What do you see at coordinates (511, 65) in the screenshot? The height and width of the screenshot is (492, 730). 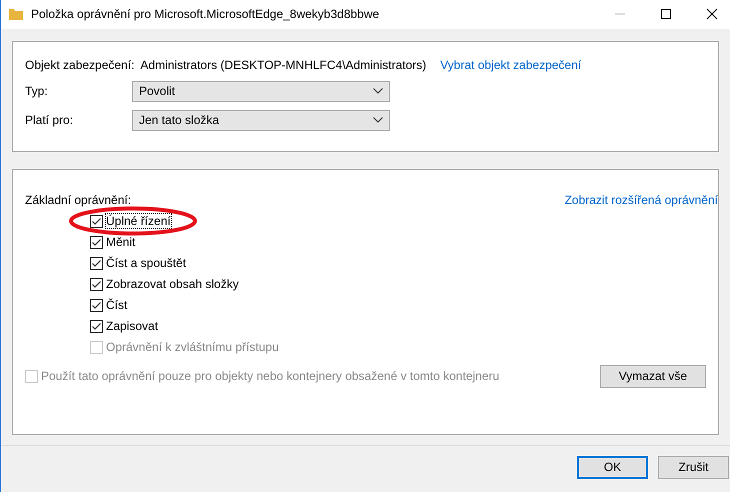 I see `select-principal-link: Vybrat objekt zabezpečení` at bounding box center [511, 65].